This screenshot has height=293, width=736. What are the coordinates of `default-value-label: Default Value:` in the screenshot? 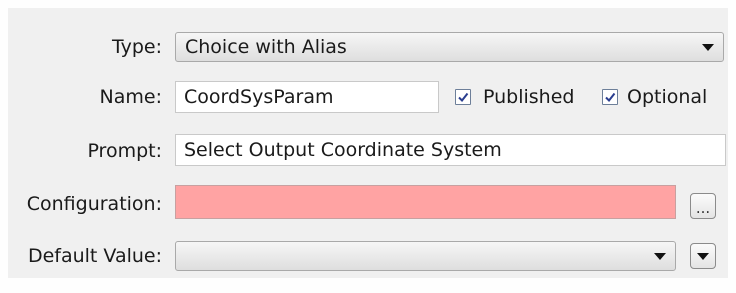 It's located at (94, 256).